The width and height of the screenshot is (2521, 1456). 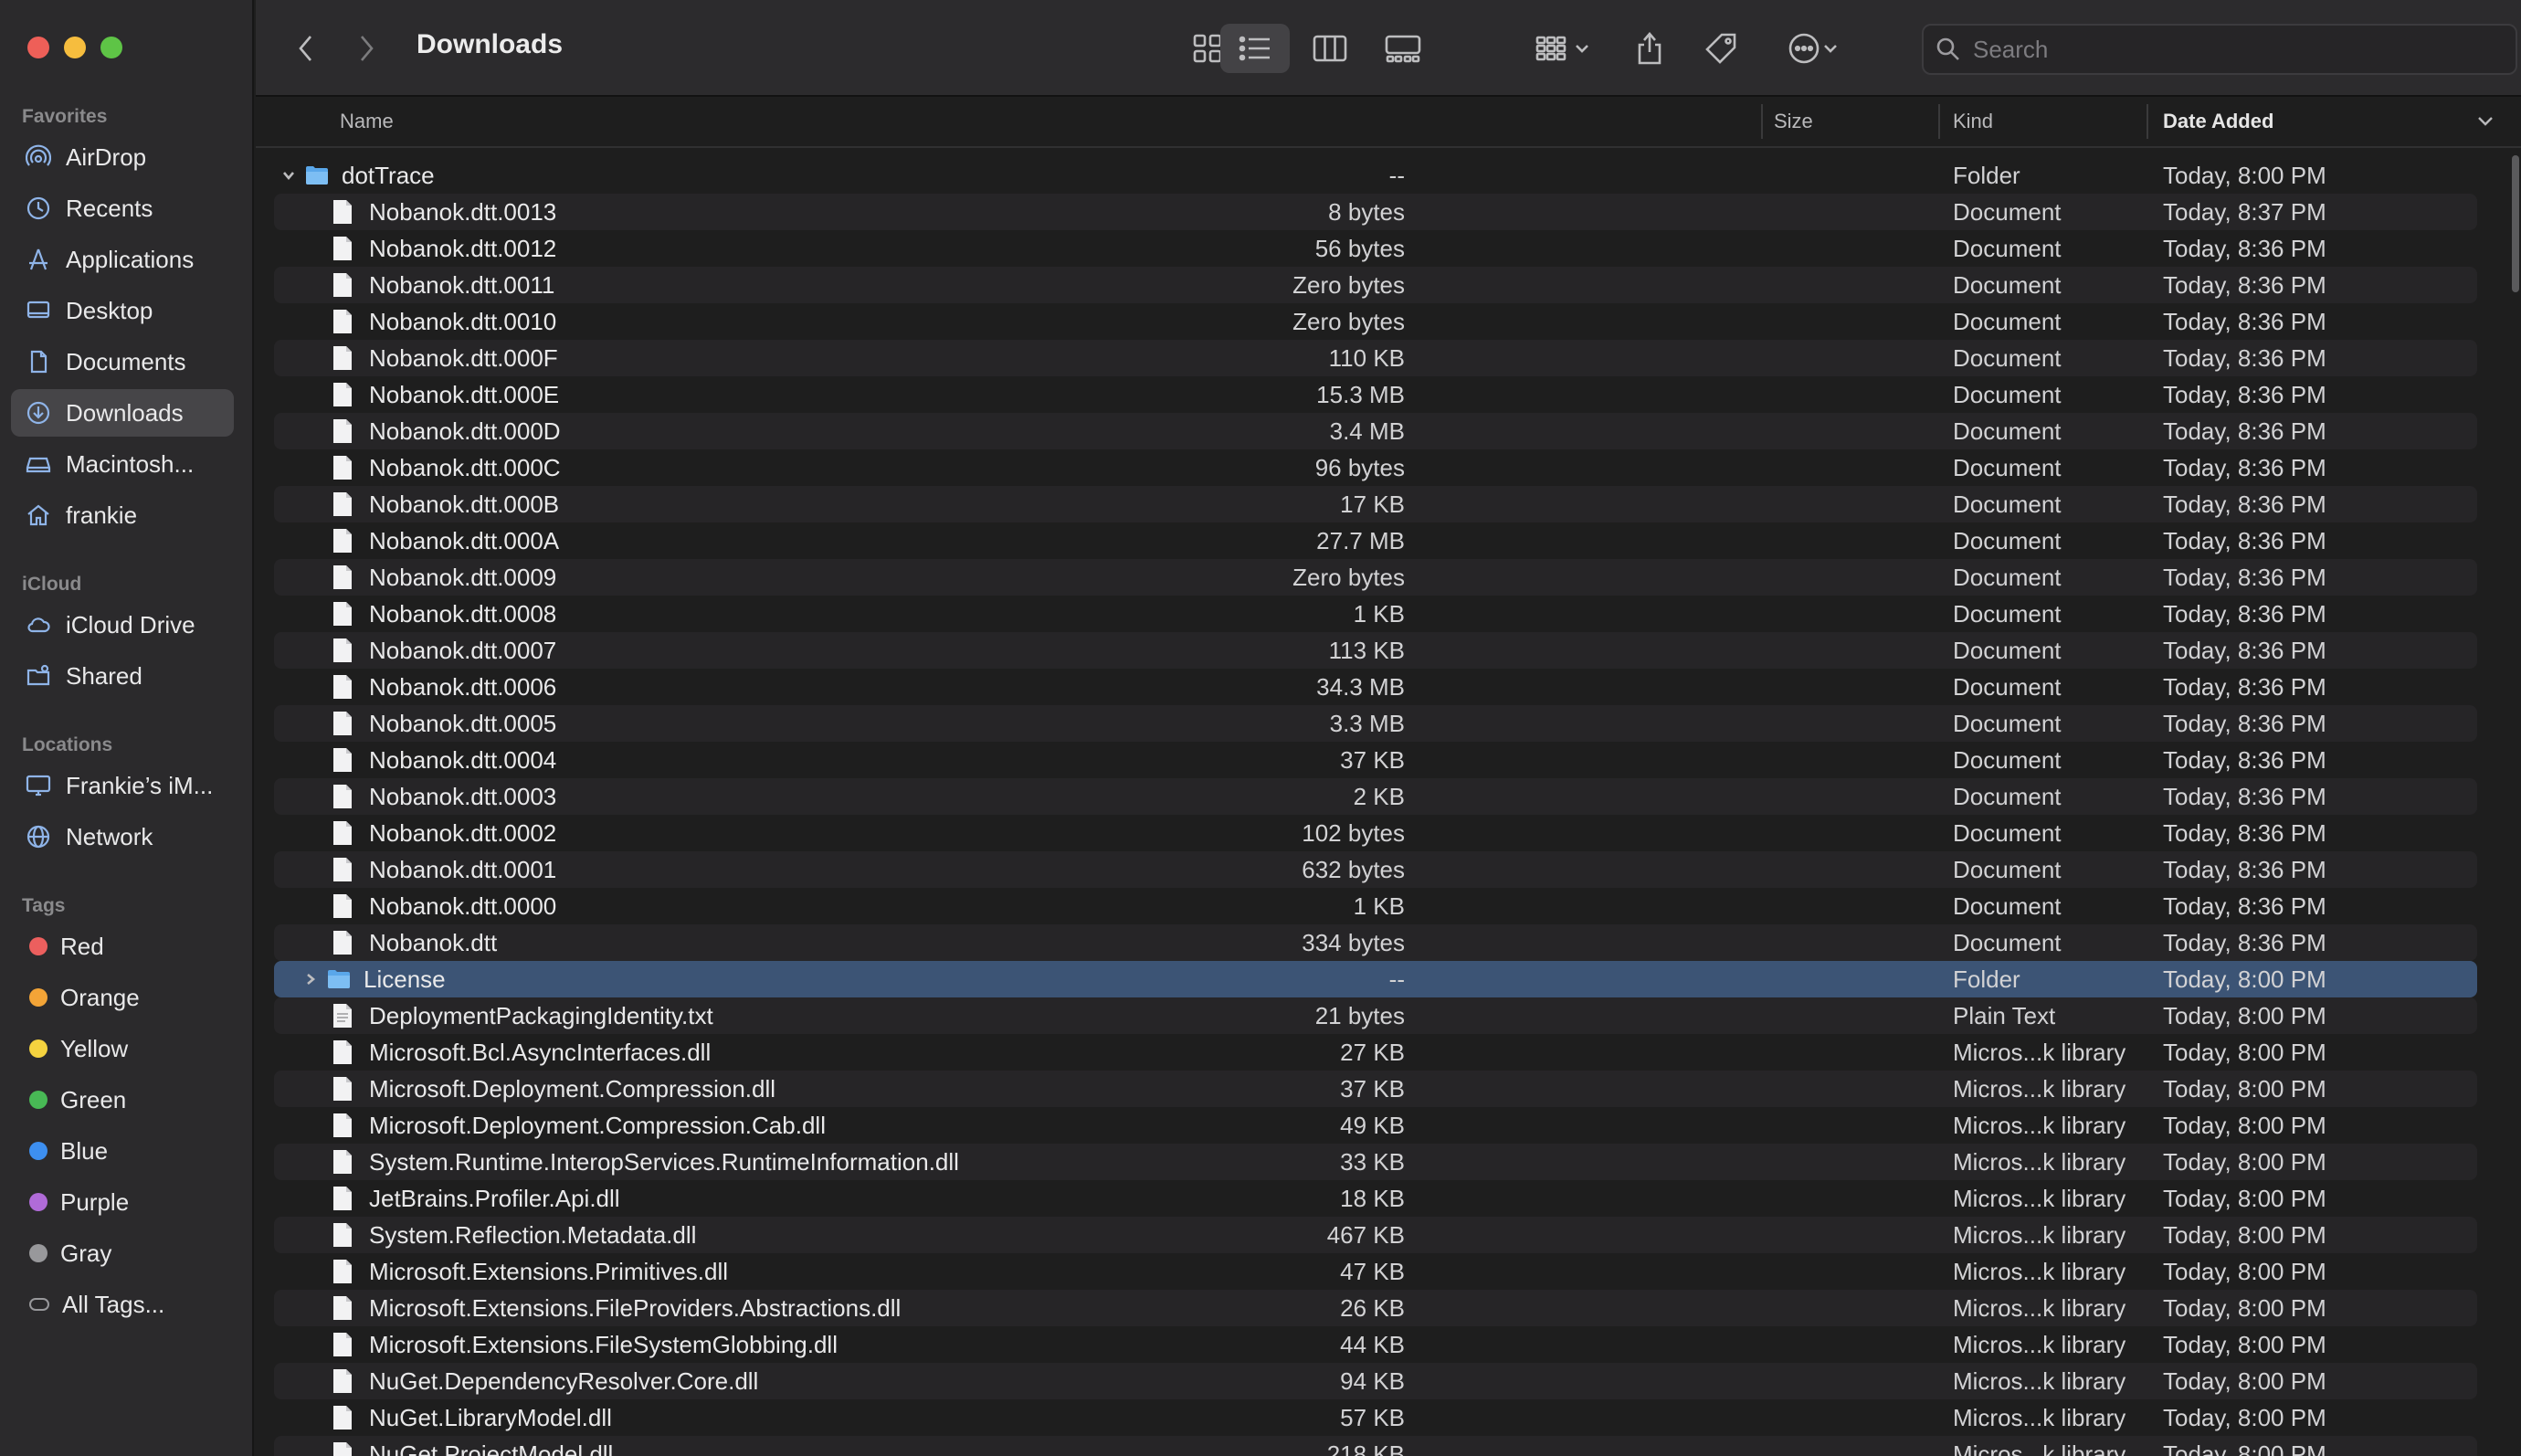 I want to click on sidebar-item-desktop: Desktop, so click(x=123, y=310).